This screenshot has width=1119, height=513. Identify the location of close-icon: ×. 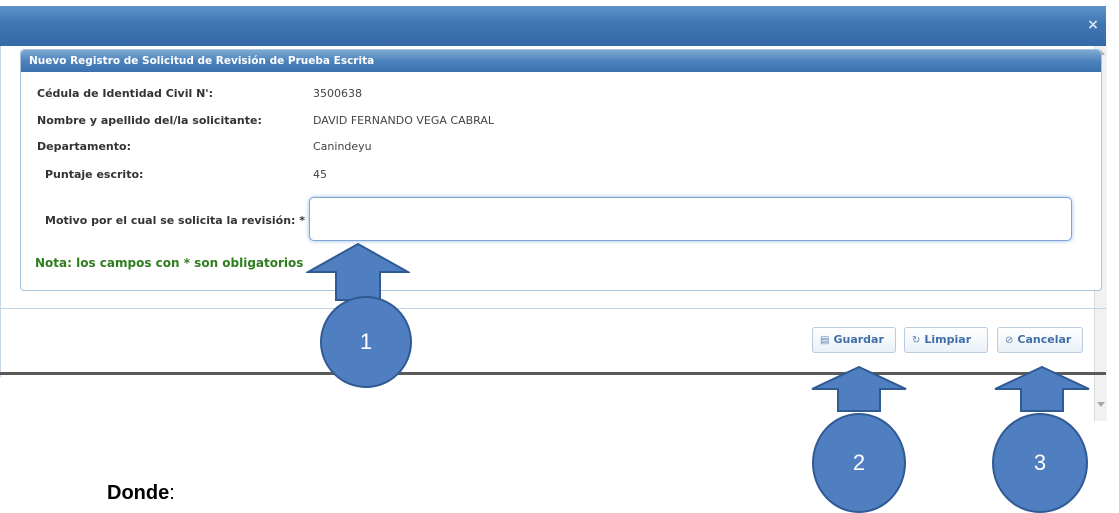
(1093, 25).